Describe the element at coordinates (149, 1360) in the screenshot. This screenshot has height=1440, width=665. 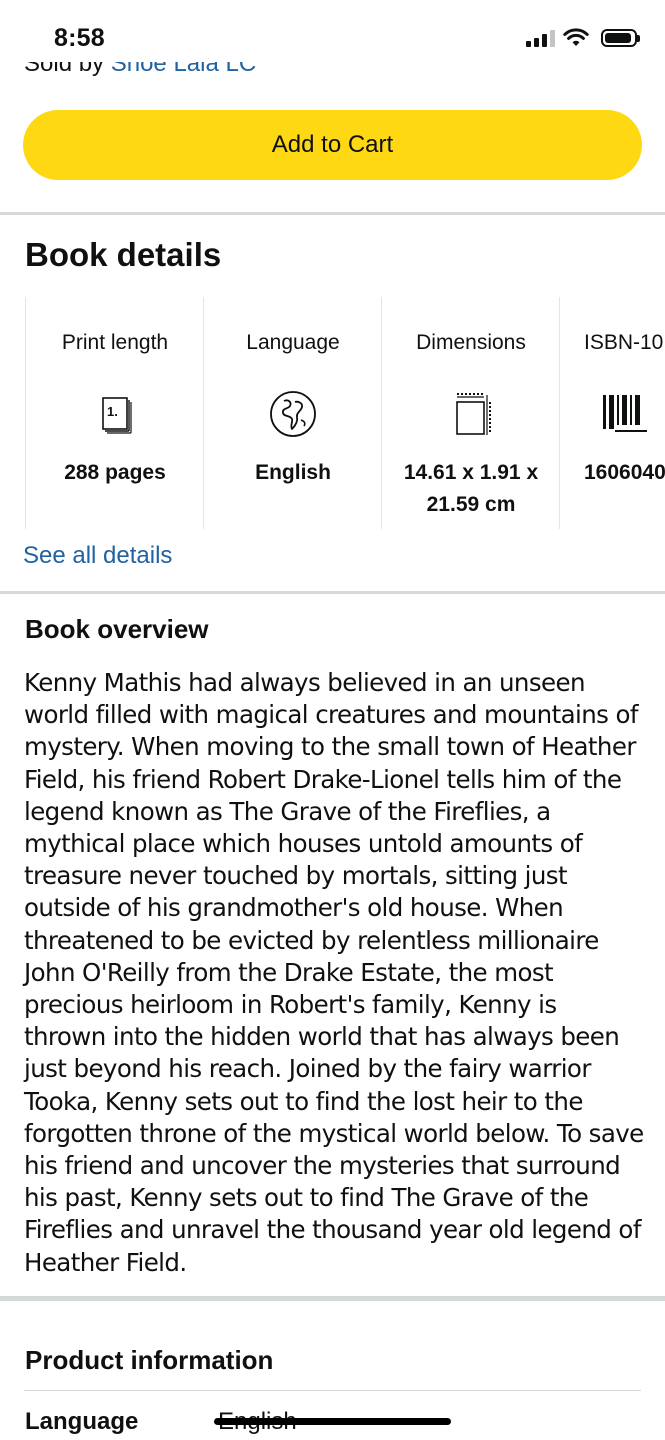
I see `product-information-title: Product information` at that location.